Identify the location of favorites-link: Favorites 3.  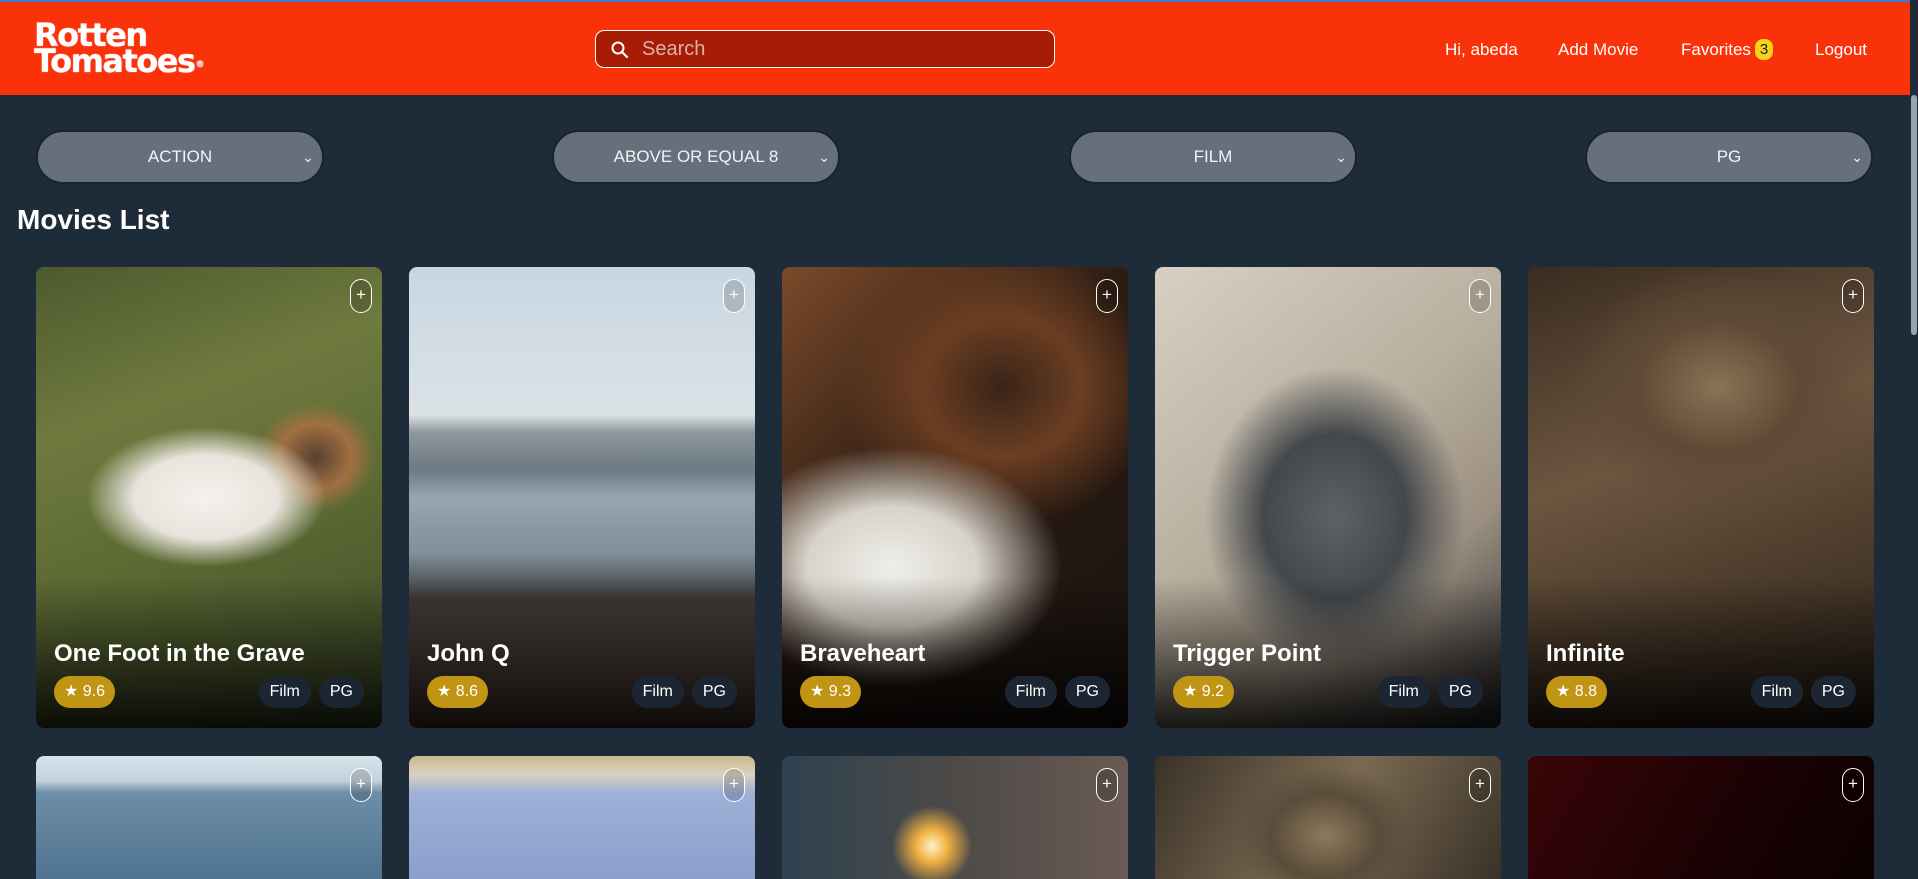
(1727, 50).